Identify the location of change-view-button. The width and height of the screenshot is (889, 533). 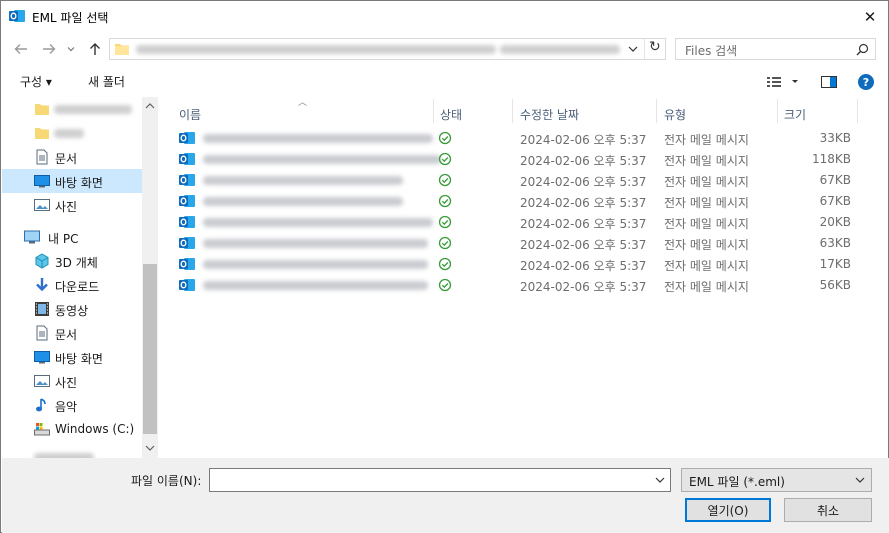
(782, 83).